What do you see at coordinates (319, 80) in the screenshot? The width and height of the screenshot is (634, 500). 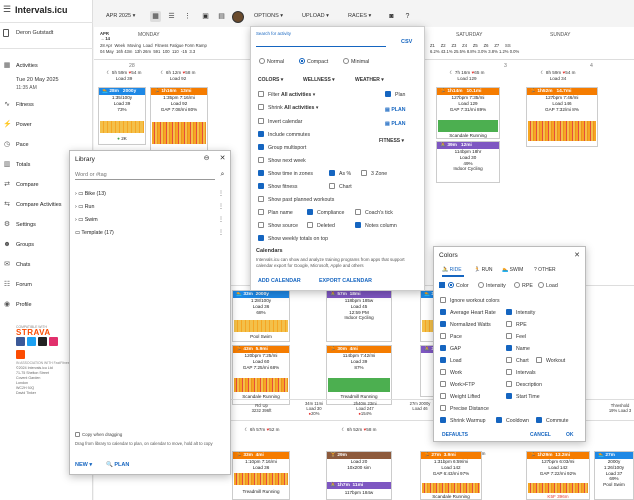 I see `wellness-dropdown: WELLNESS ▾` at bounding box center [319, 80].